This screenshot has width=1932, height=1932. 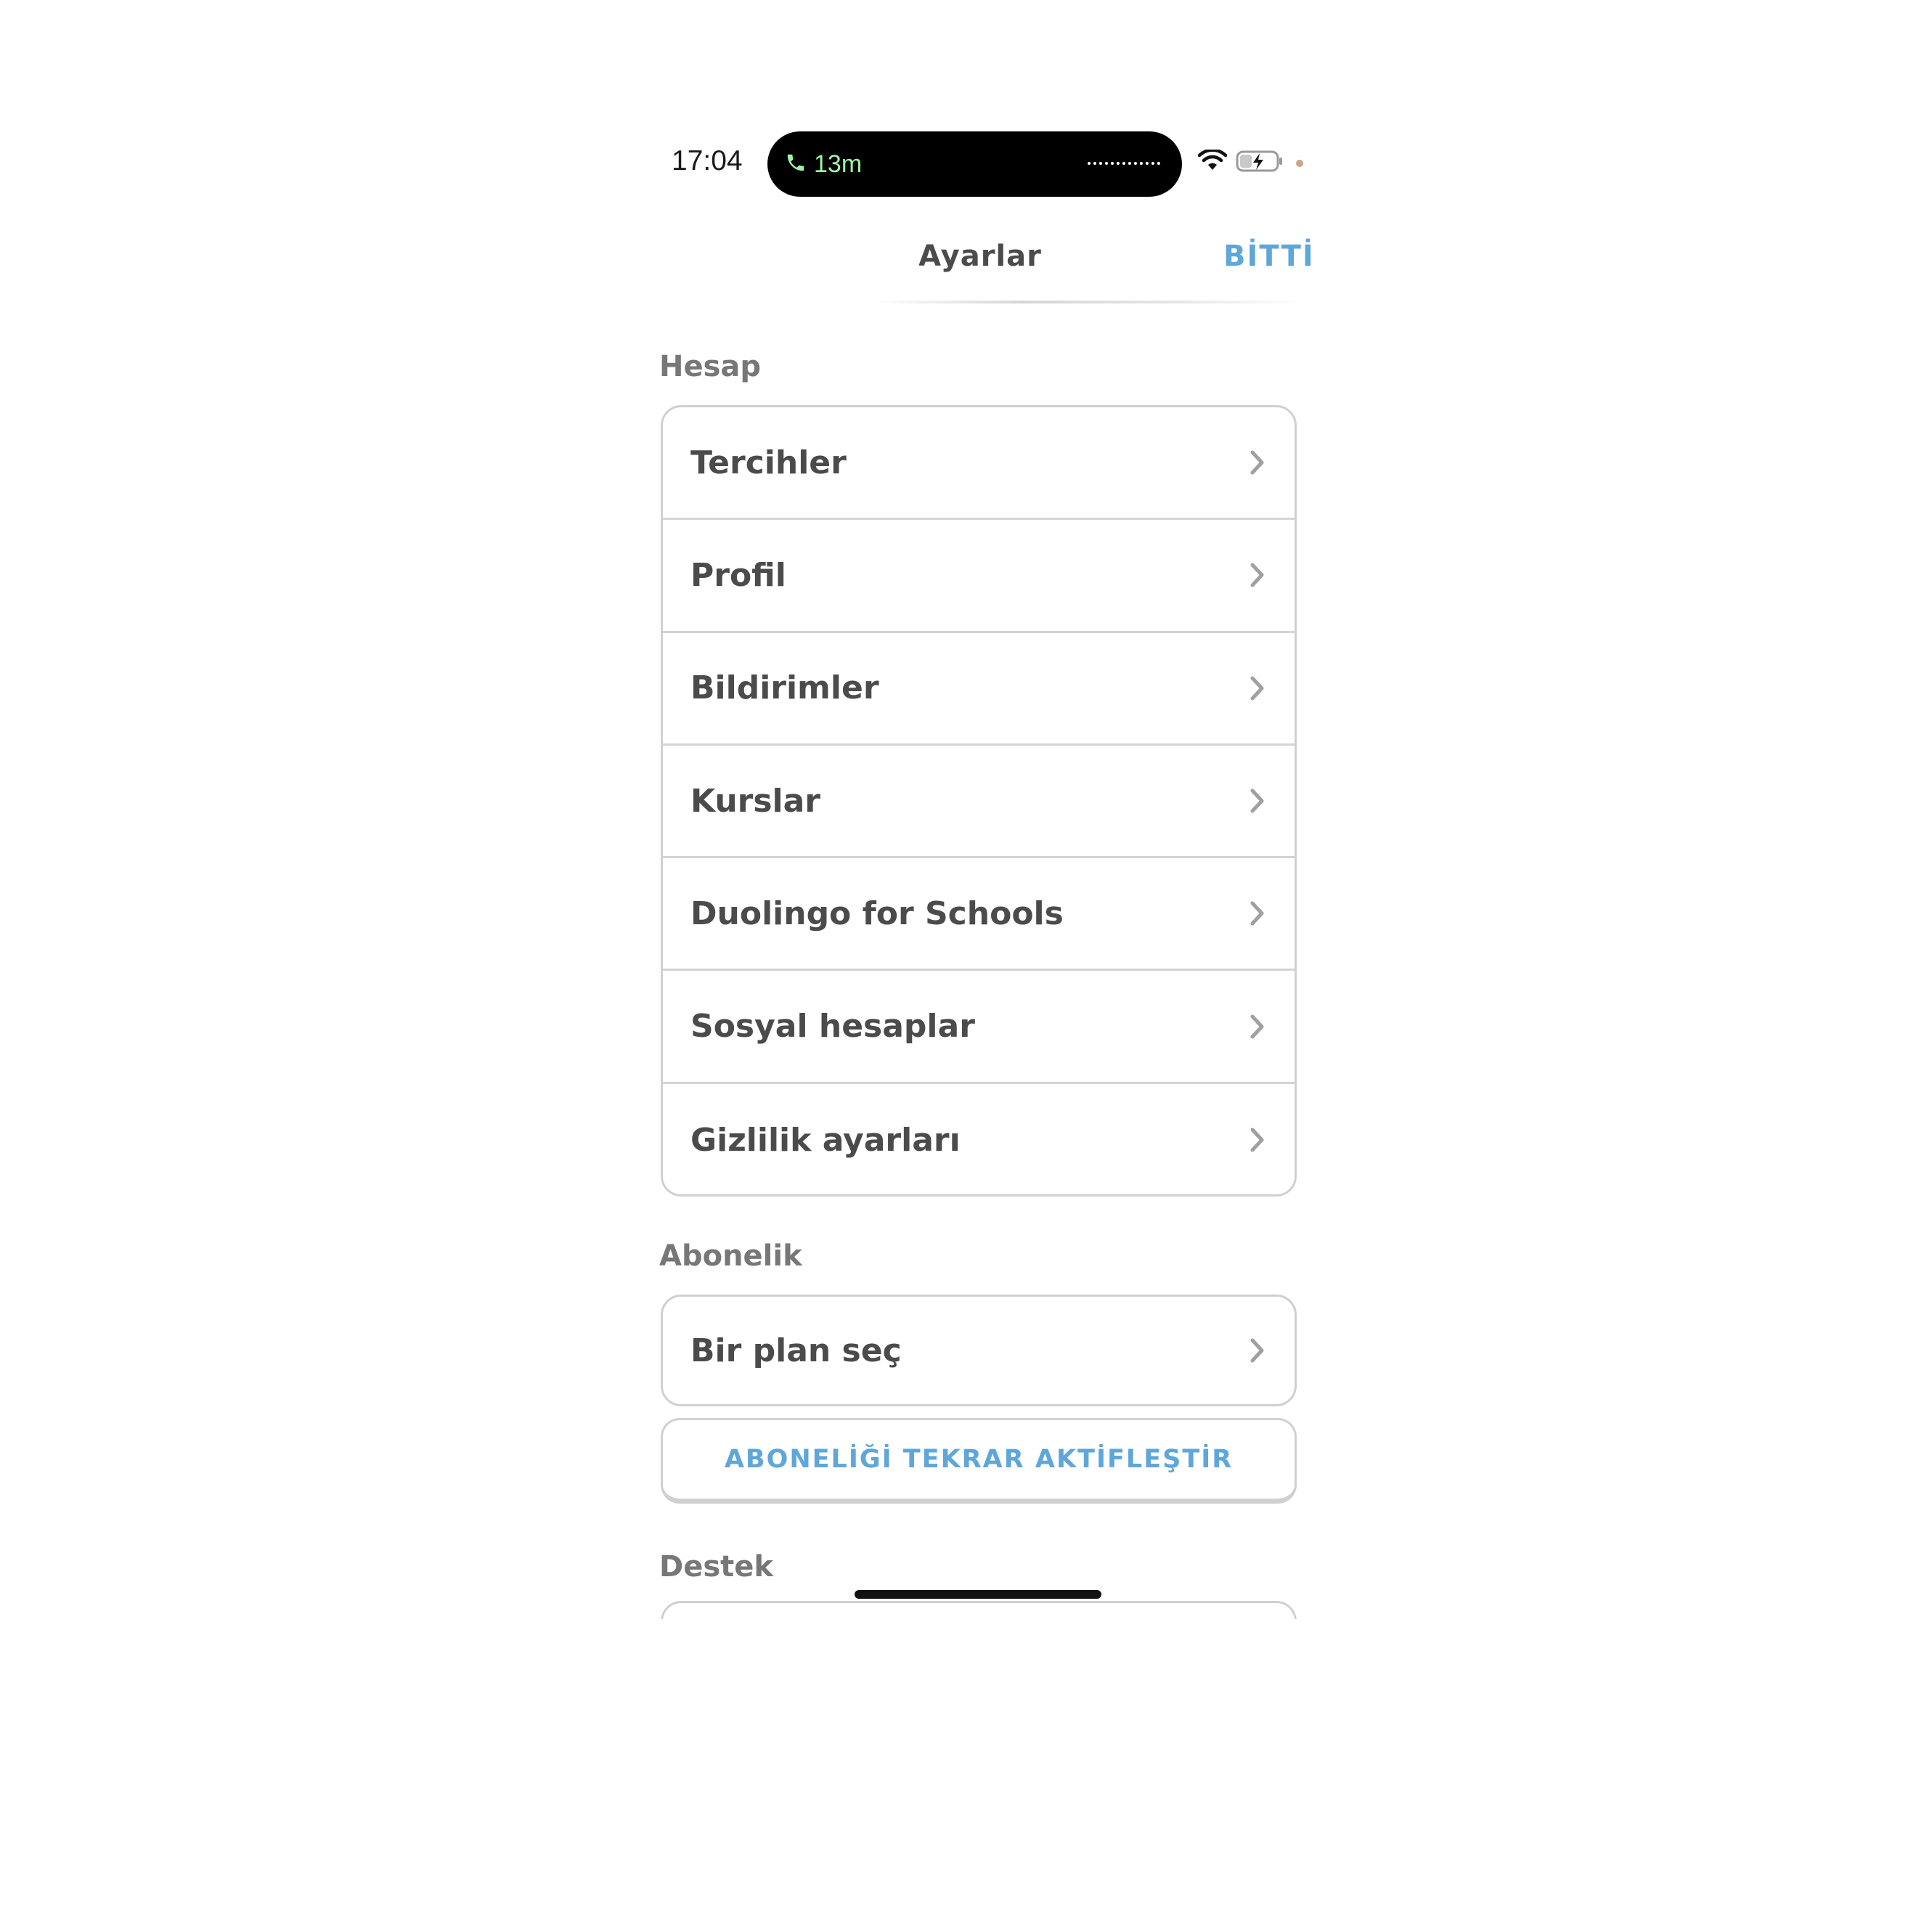 I want to click on header-divider, so click(x=1089, y=302).